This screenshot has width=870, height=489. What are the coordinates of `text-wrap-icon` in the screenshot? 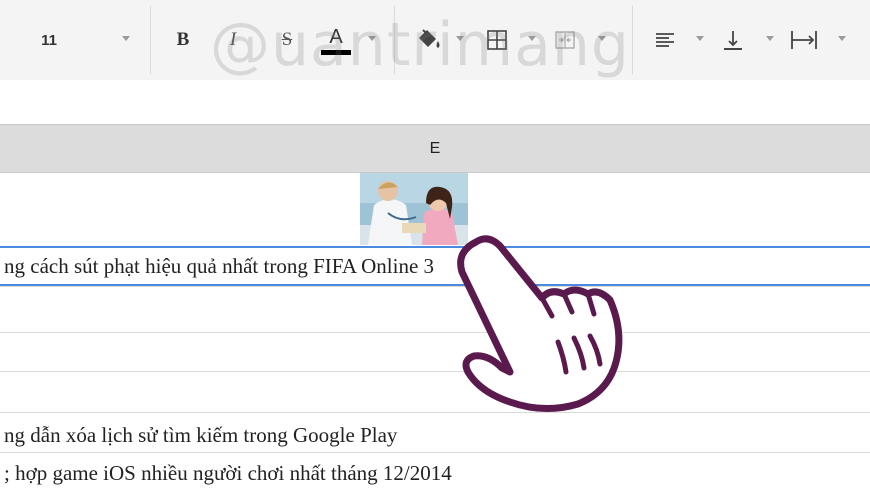 It's located at (804, 40).